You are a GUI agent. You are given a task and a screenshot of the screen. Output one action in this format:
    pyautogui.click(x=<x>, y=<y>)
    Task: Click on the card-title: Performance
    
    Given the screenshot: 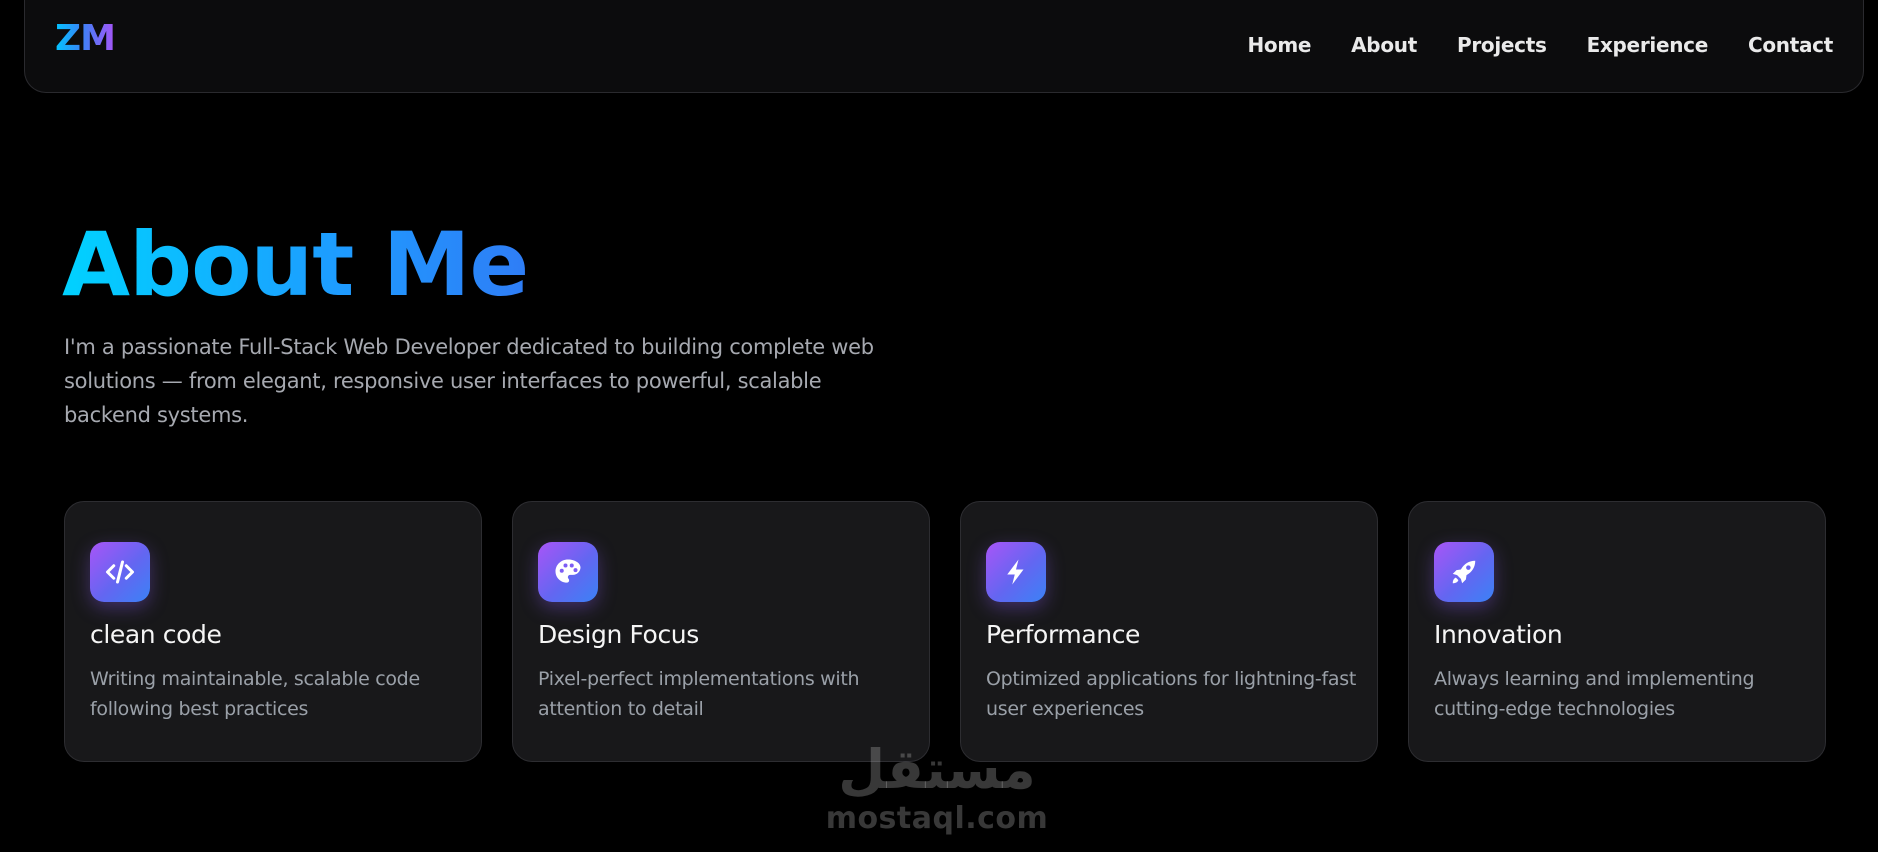 What is the action you would take?
    pyautogui.click(x=1063, y=634)
    